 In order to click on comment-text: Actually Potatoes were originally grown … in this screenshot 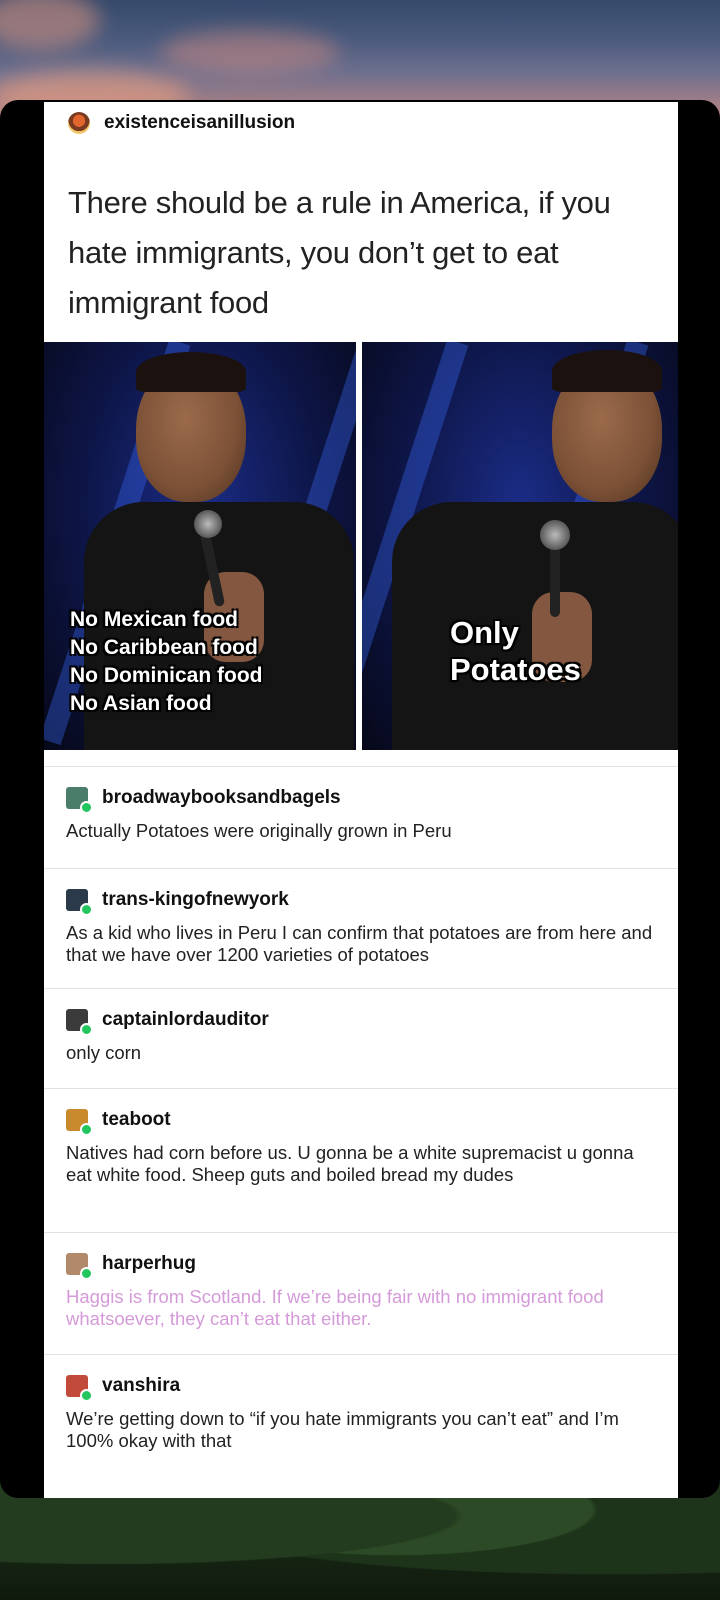, I will do `click(259, 830)`.